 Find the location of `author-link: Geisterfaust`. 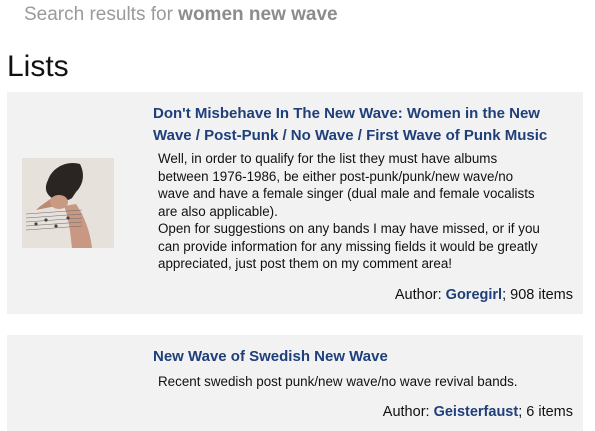

author-link: Geisterfaust is located at coordinates (476, 412).